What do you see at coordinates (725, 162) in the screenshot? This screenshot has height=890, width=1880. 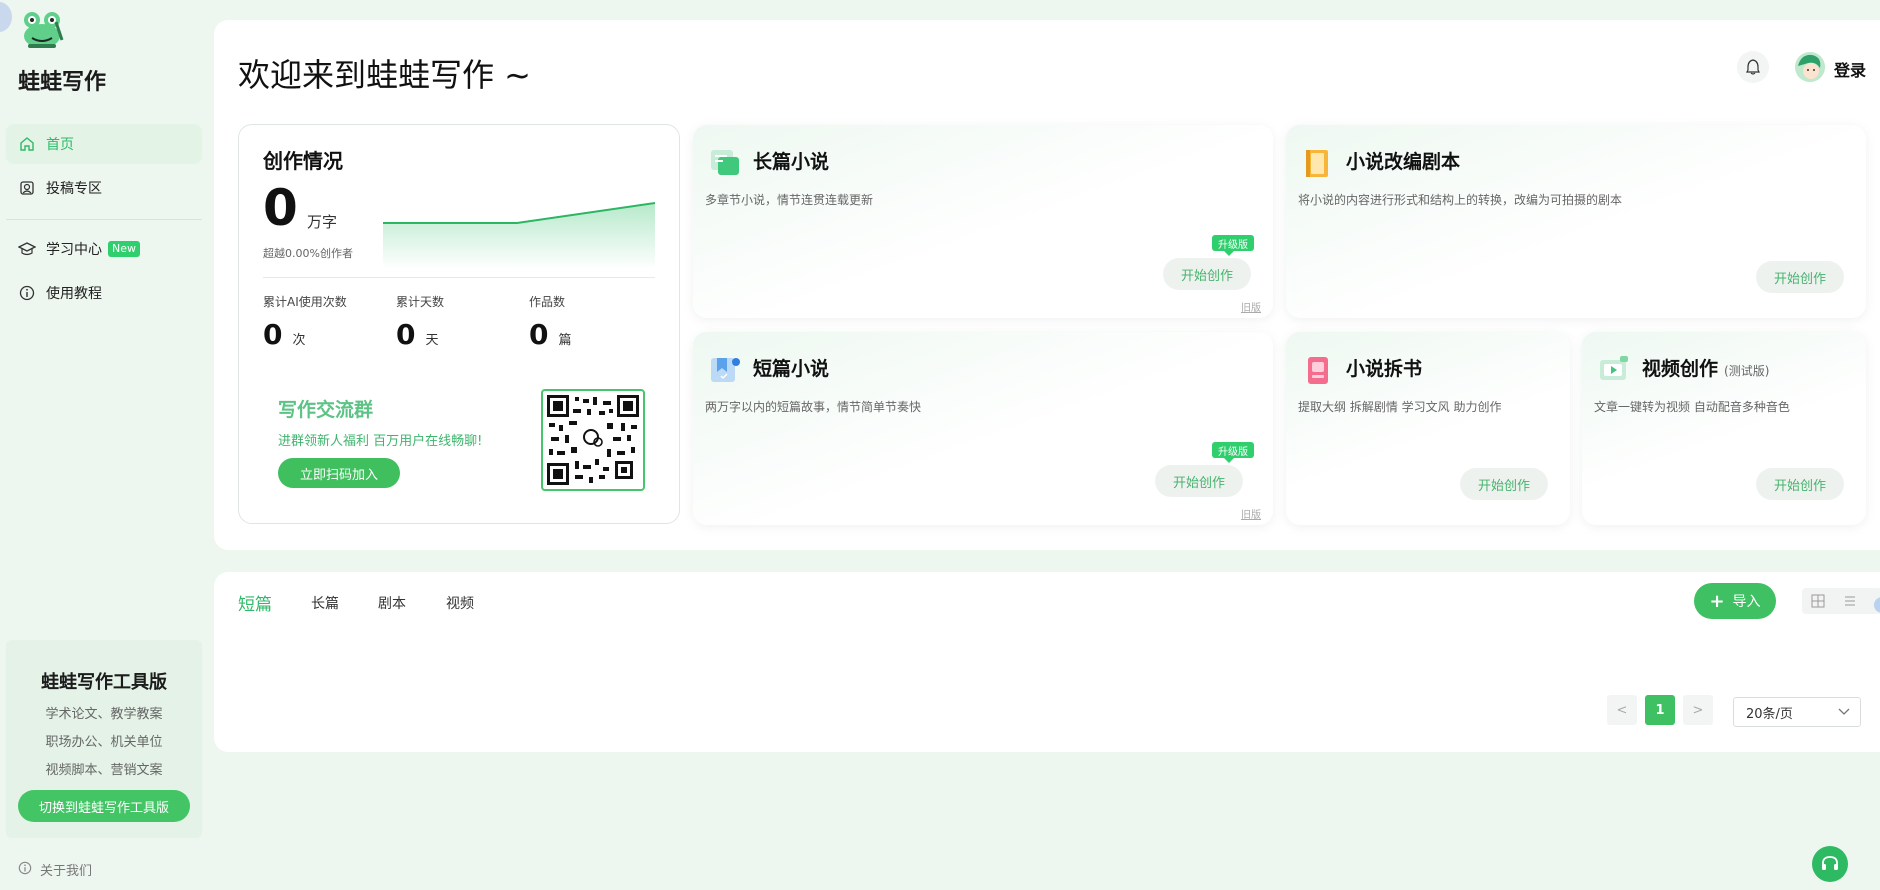 I see `long-novel-icon` at bounding box center [725, 162].